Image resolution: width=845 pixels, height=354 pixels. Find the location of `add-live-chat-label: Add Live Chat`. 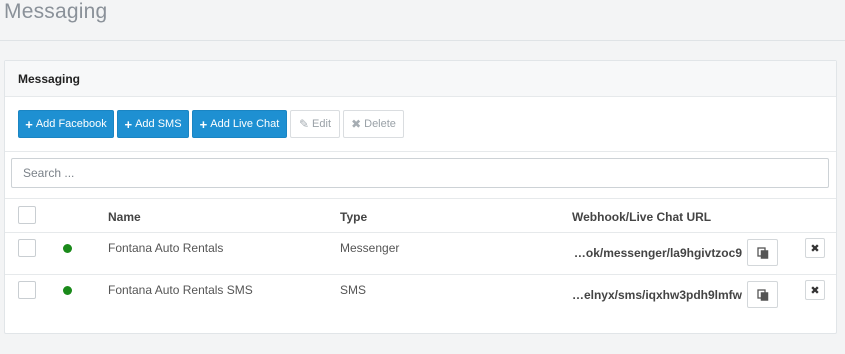

add-live-chat-label: Add Live Chat is located at coordinates (245, 124).